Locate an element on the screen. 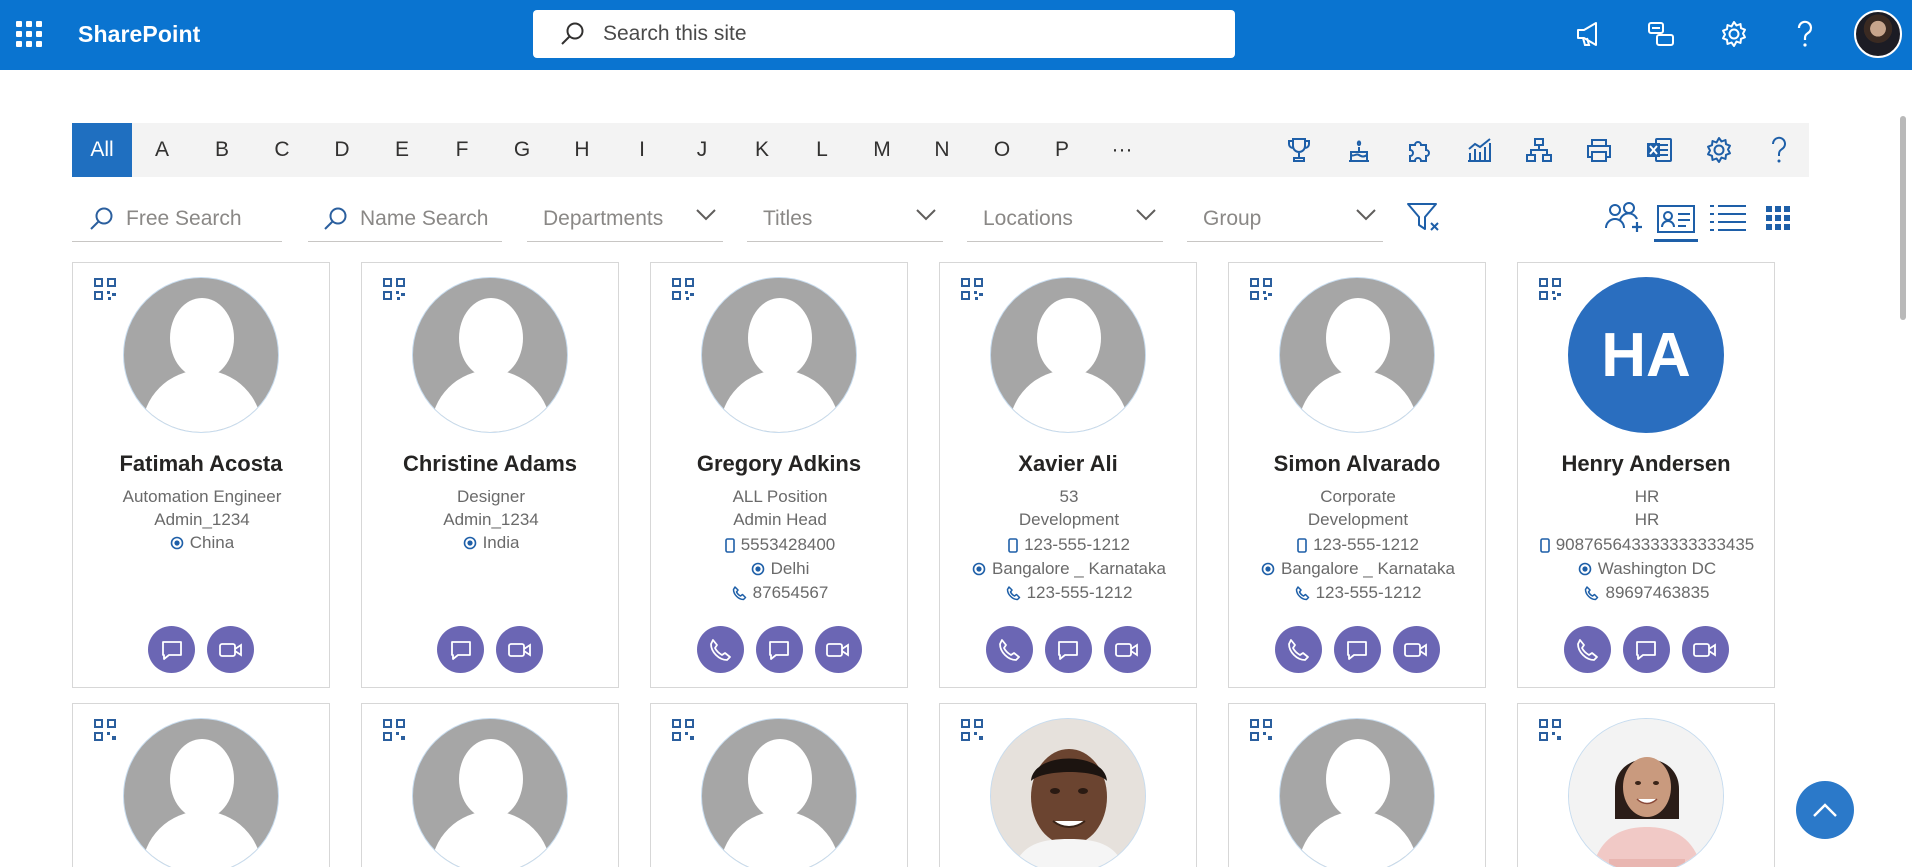  site-search-input is located at coordinates (883, 34).